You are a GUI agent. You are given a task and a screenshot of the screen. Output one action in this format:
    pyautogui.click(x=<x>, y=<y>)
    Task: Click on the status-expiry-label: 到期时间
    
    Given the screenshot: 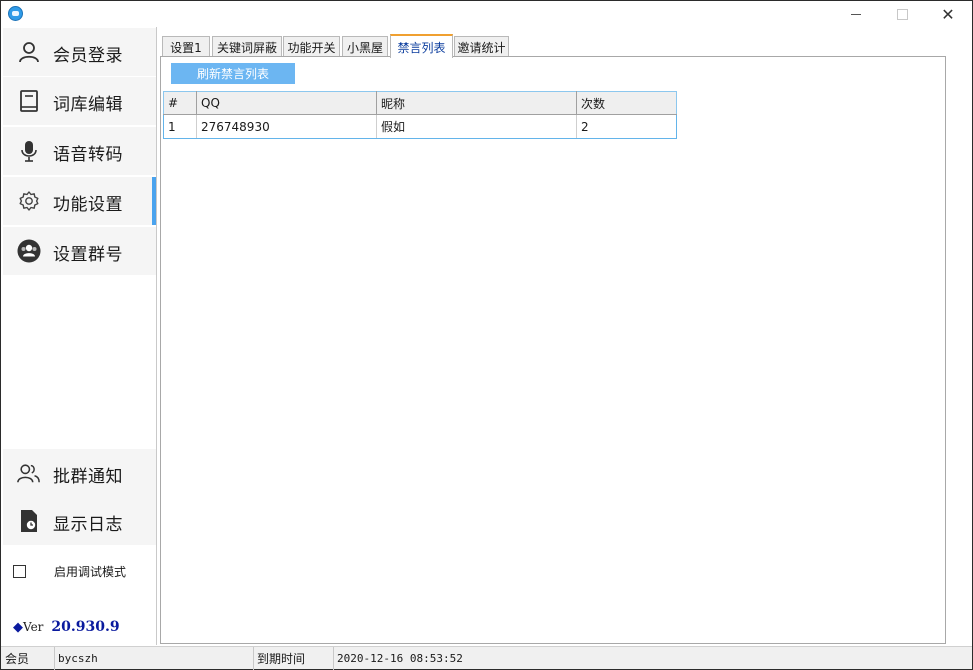 What is the action you would take?
    pyautogui.click(x=294, y=658)
    